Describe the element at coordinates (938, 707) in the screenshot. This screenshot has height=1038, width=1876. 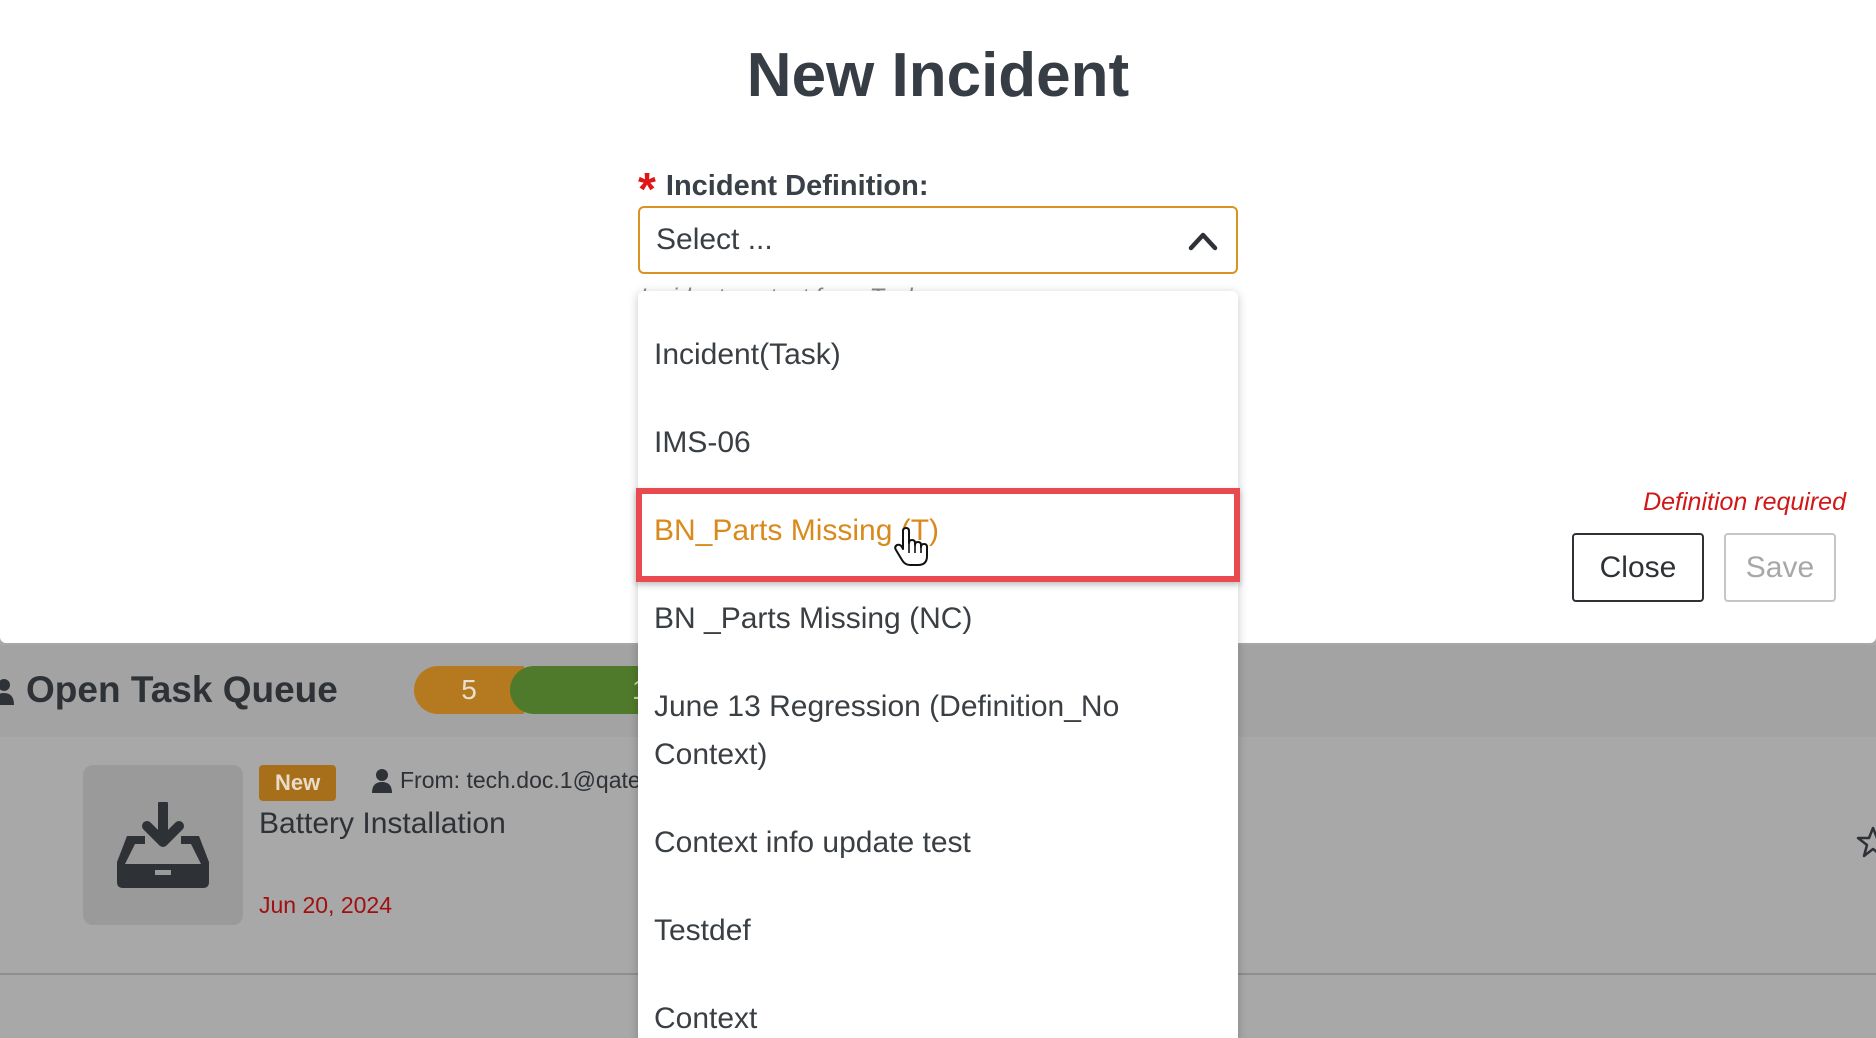
I see `option-june-13-regression: June 13 Regression (Definition_No` at that location.